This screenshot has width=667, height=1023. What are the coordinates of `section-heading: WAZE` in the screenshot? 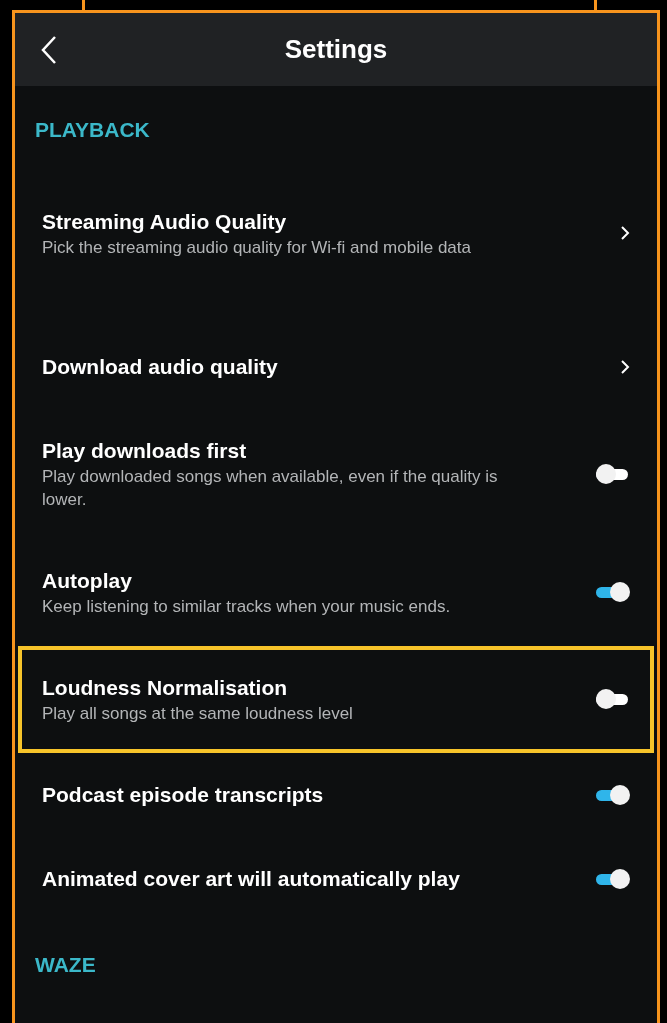 It's located at (65, 964).